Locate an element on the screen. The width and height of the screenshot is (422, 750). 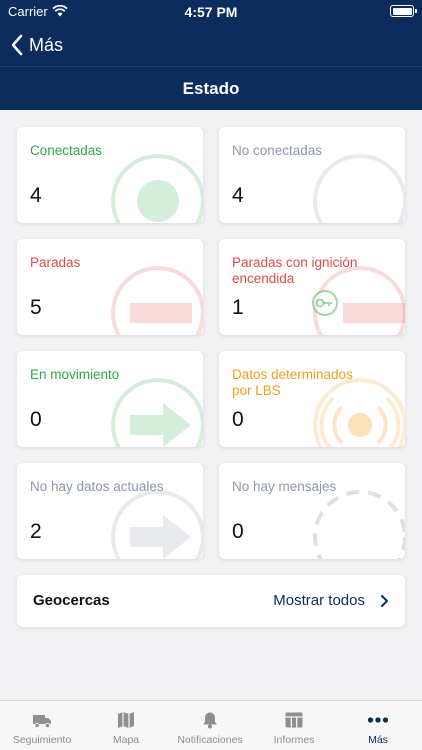
chevron-left-icon is located at coordinates (17, 45).